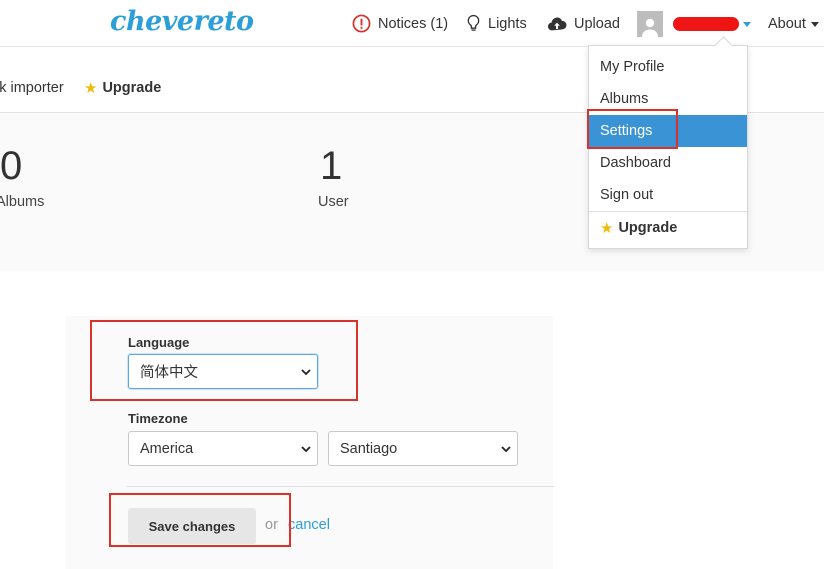 The image size is (824, 569). I want to click on notices-label: Notices (1), so click(413, 23).